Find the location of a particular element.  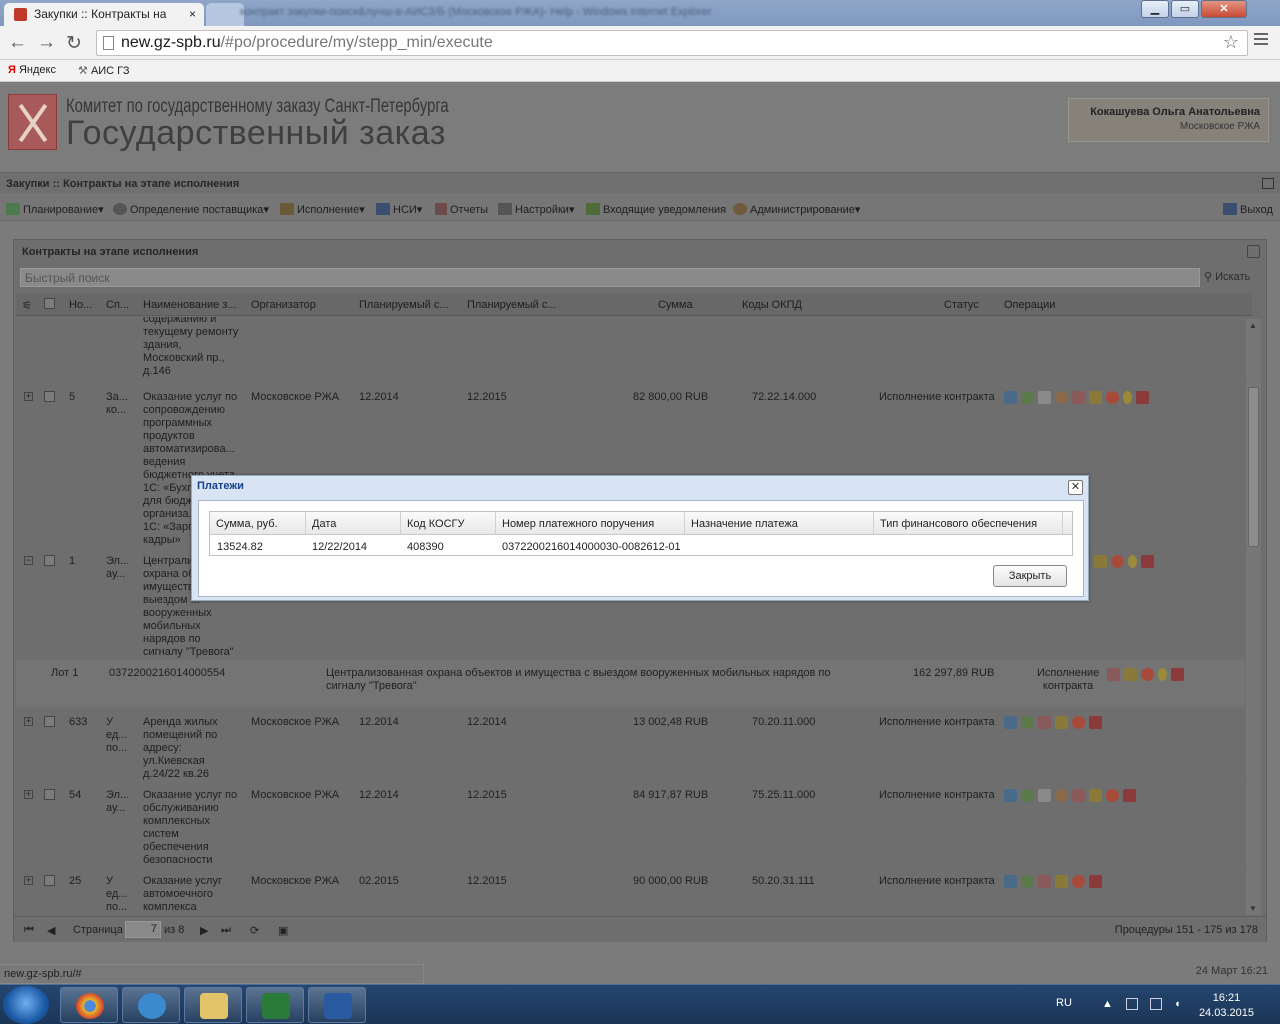

col-funding-type: Тип финансового обеспечения is located at coordinates (968, 523).